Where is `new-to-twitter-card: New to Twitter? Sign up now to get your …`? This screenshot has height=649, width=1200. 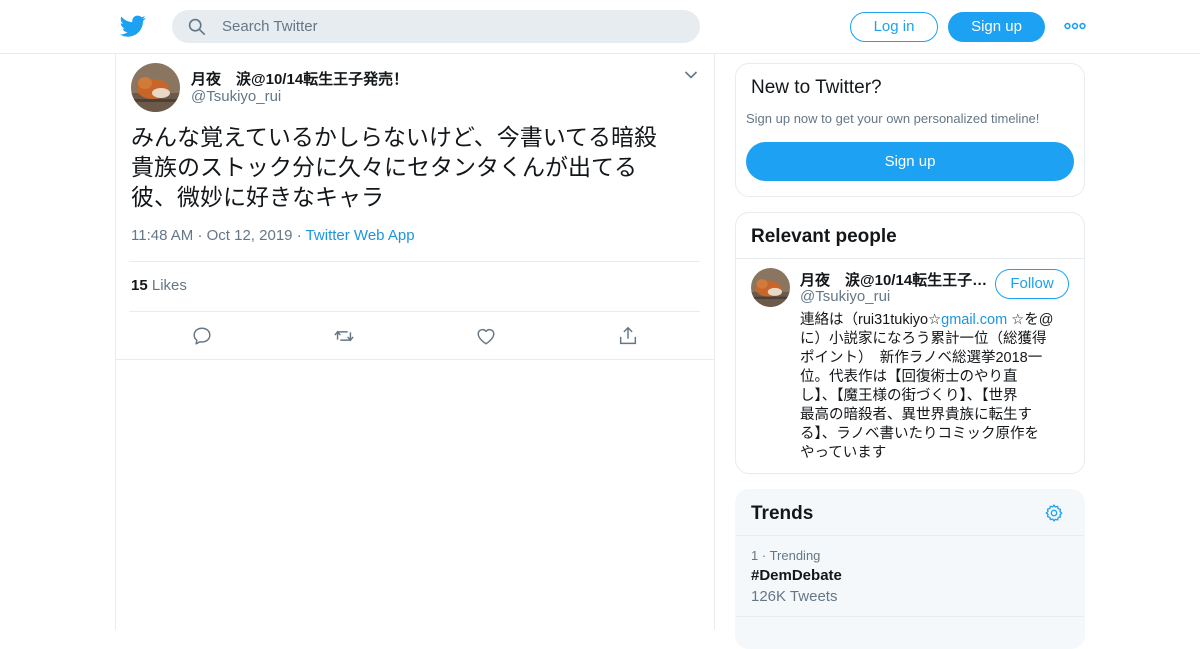 new-to-twitter-card: New to Twitter? Sign up now to get your … is located at coordinates (910, 130).